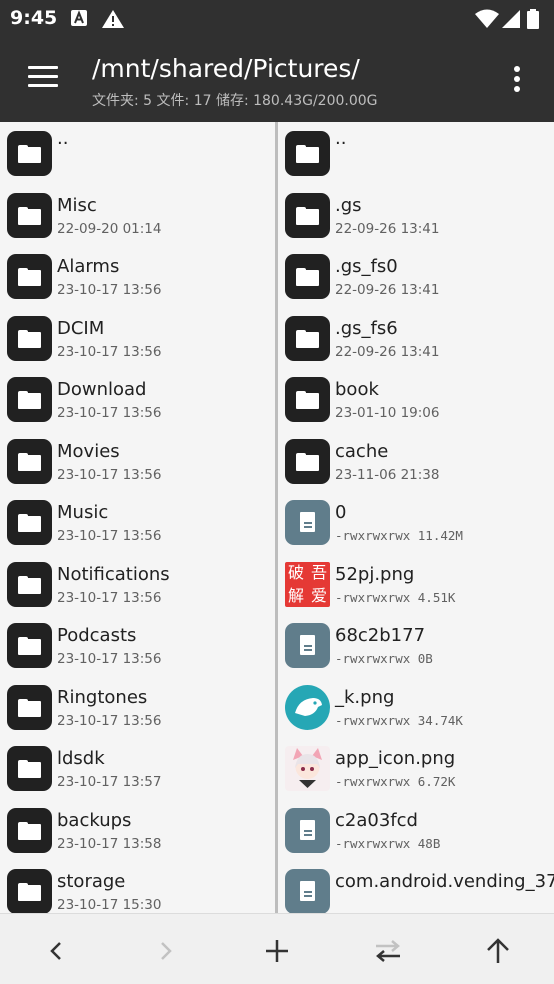  I want to click on item-modified-date: 22-09-20 01:14, so click(109, 228).